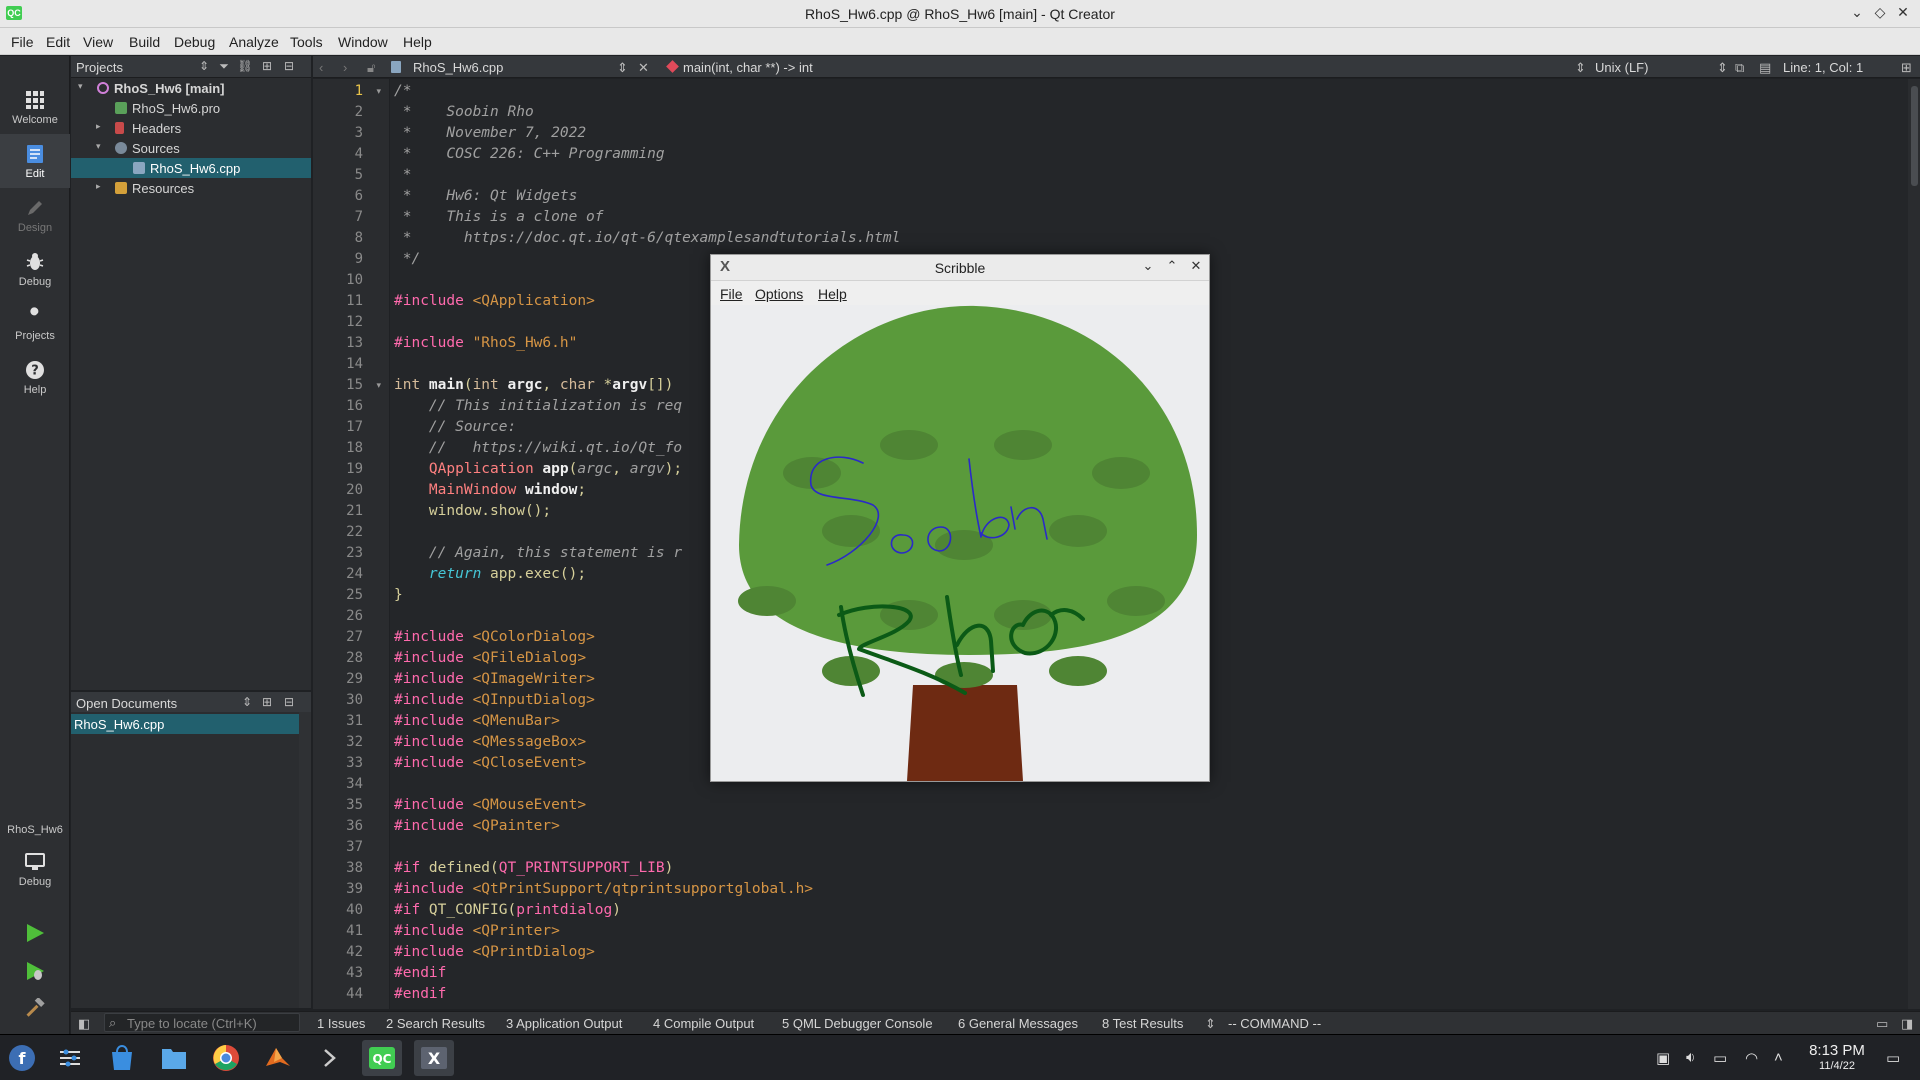 The height and width of the screenshot is (1080, 1920). What do you see at coordinates (490, 763) in the screenshot?
I see `code-line: #include <QCloseEvent>` at bounding box center [490, 763].